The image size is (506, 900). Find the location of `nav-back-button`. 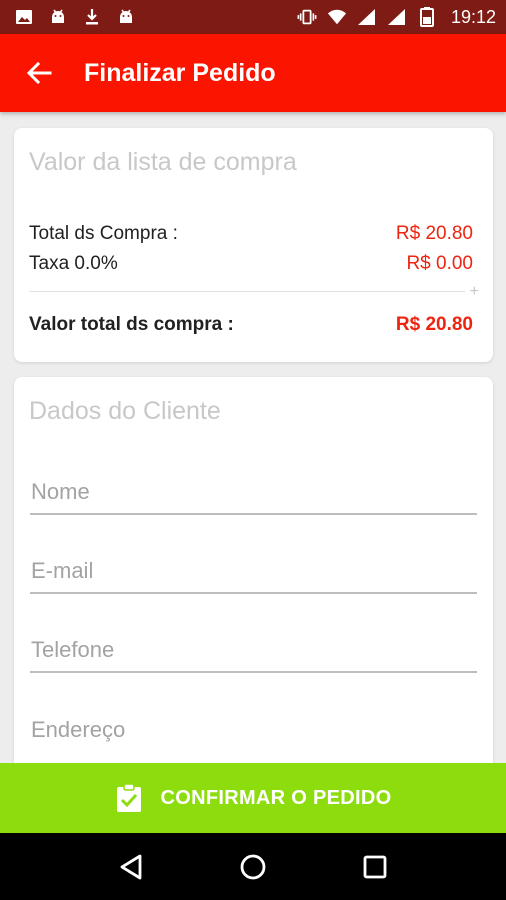

nav-back-button is located at coordinates (131, 867).